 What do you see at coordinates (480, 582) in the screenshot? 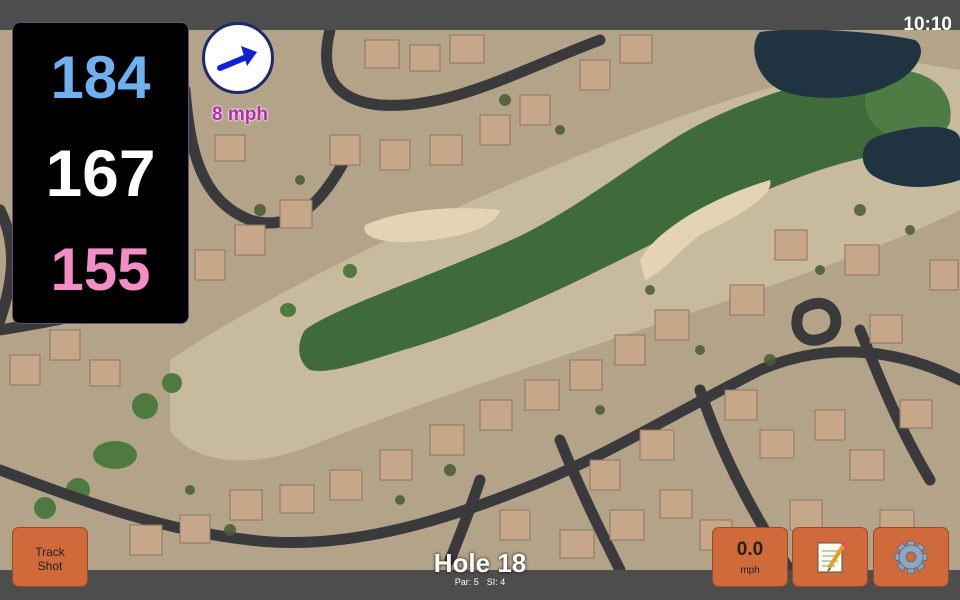
I see `hole-info: Par: 5 SI: 4` at bounding box center [480, 582].